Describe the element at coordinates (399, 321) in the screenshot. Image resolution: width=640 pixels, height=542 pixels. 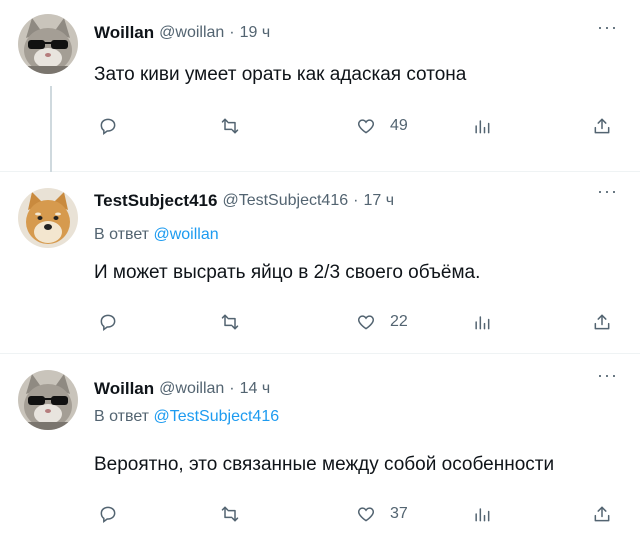
I see `like-count: 22` at that location.